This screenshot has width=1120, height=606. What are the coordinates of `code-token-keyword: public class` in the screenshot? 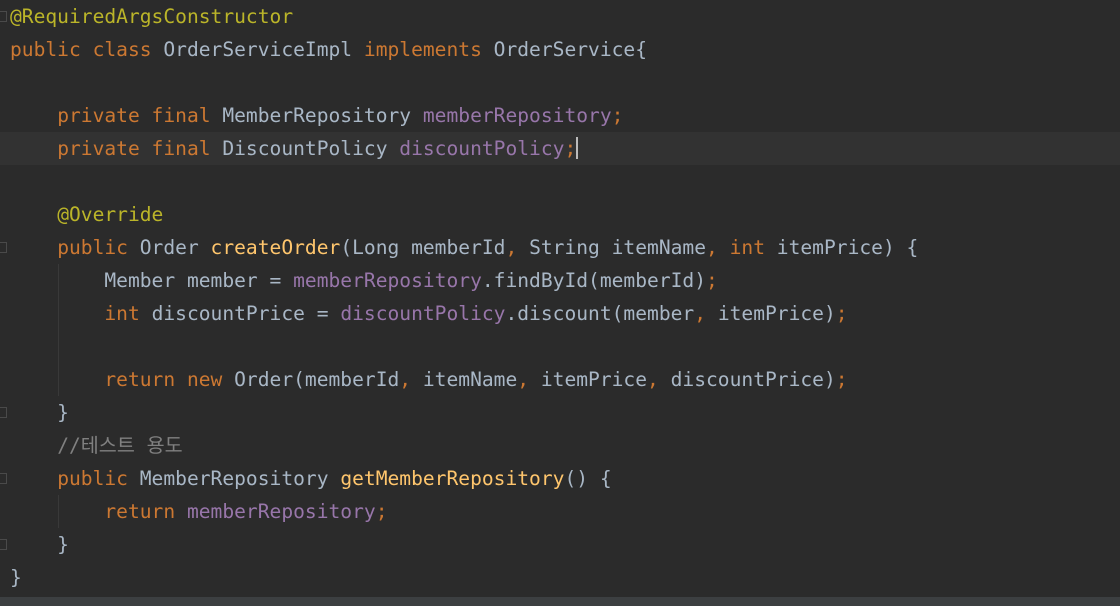 It's located at (87, 49).